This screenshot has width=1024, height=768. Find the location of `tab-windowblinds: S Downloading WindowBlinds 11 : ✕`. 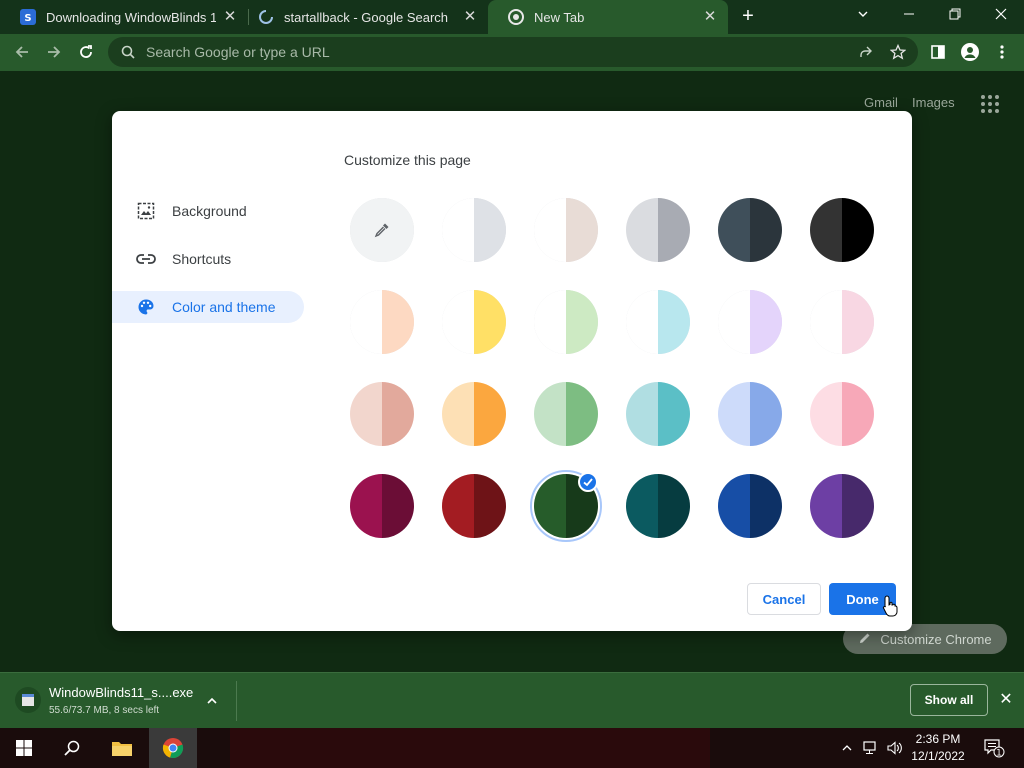

tab-windowblinds: S Downloading WindowBlinds 11 : ✕ is located at coordinates (124, 17).